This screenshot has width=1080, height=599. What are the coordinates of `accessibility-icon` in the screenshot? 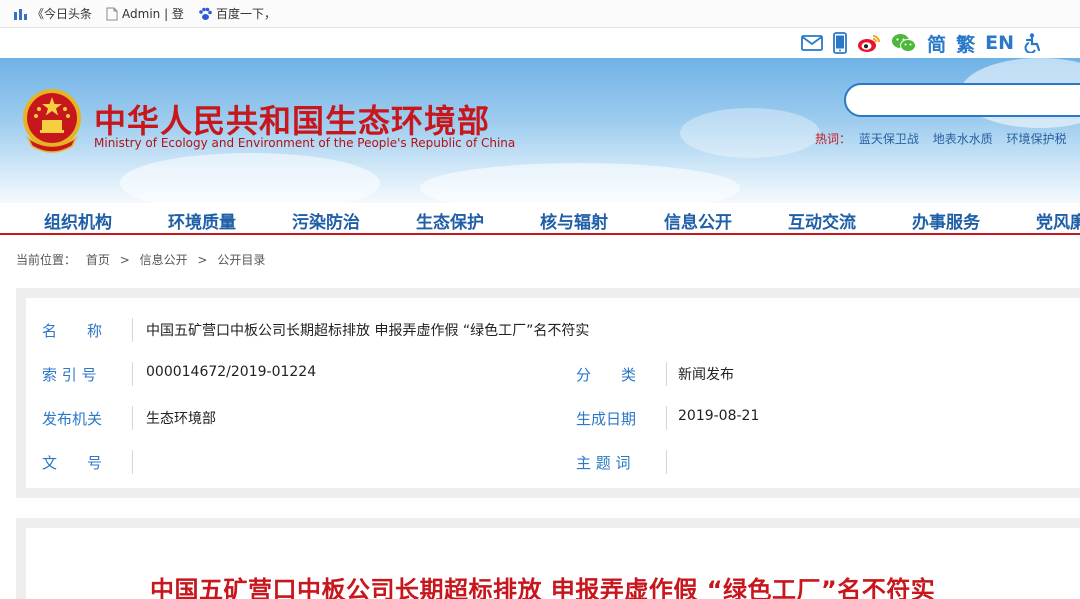 It's located at (1032, 43).